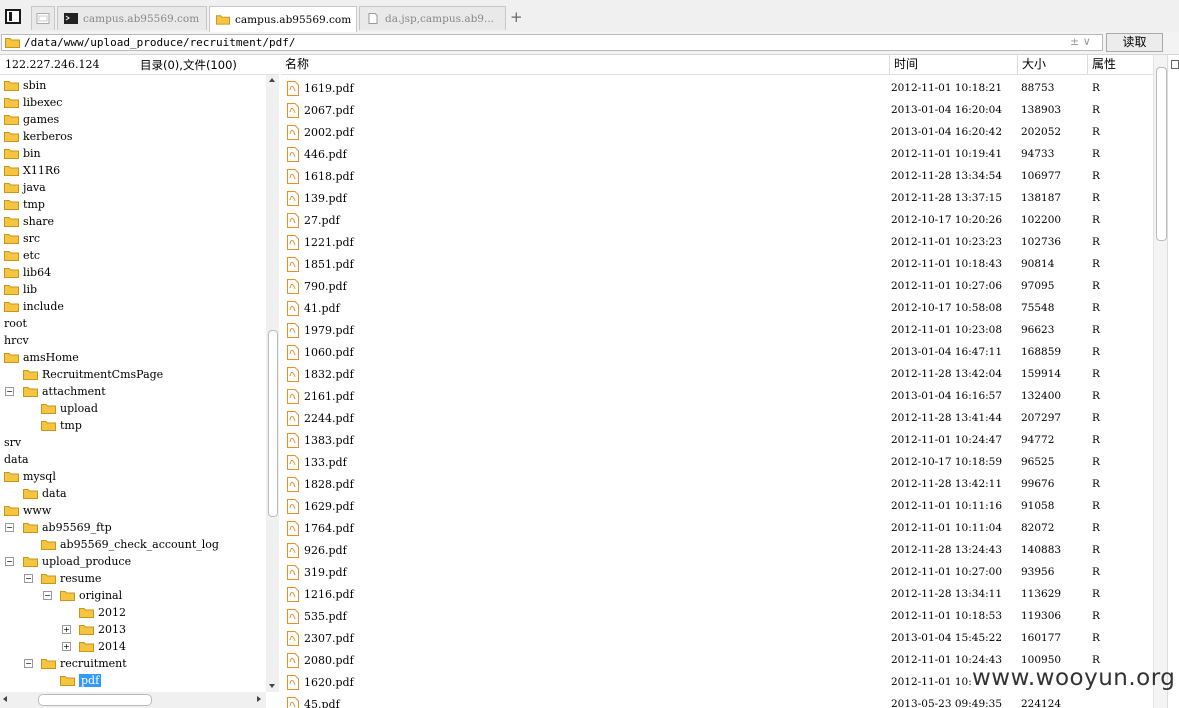 This screenshot has width=1179, height=708. I want to click on column-time: 时间, so click(953, 64).